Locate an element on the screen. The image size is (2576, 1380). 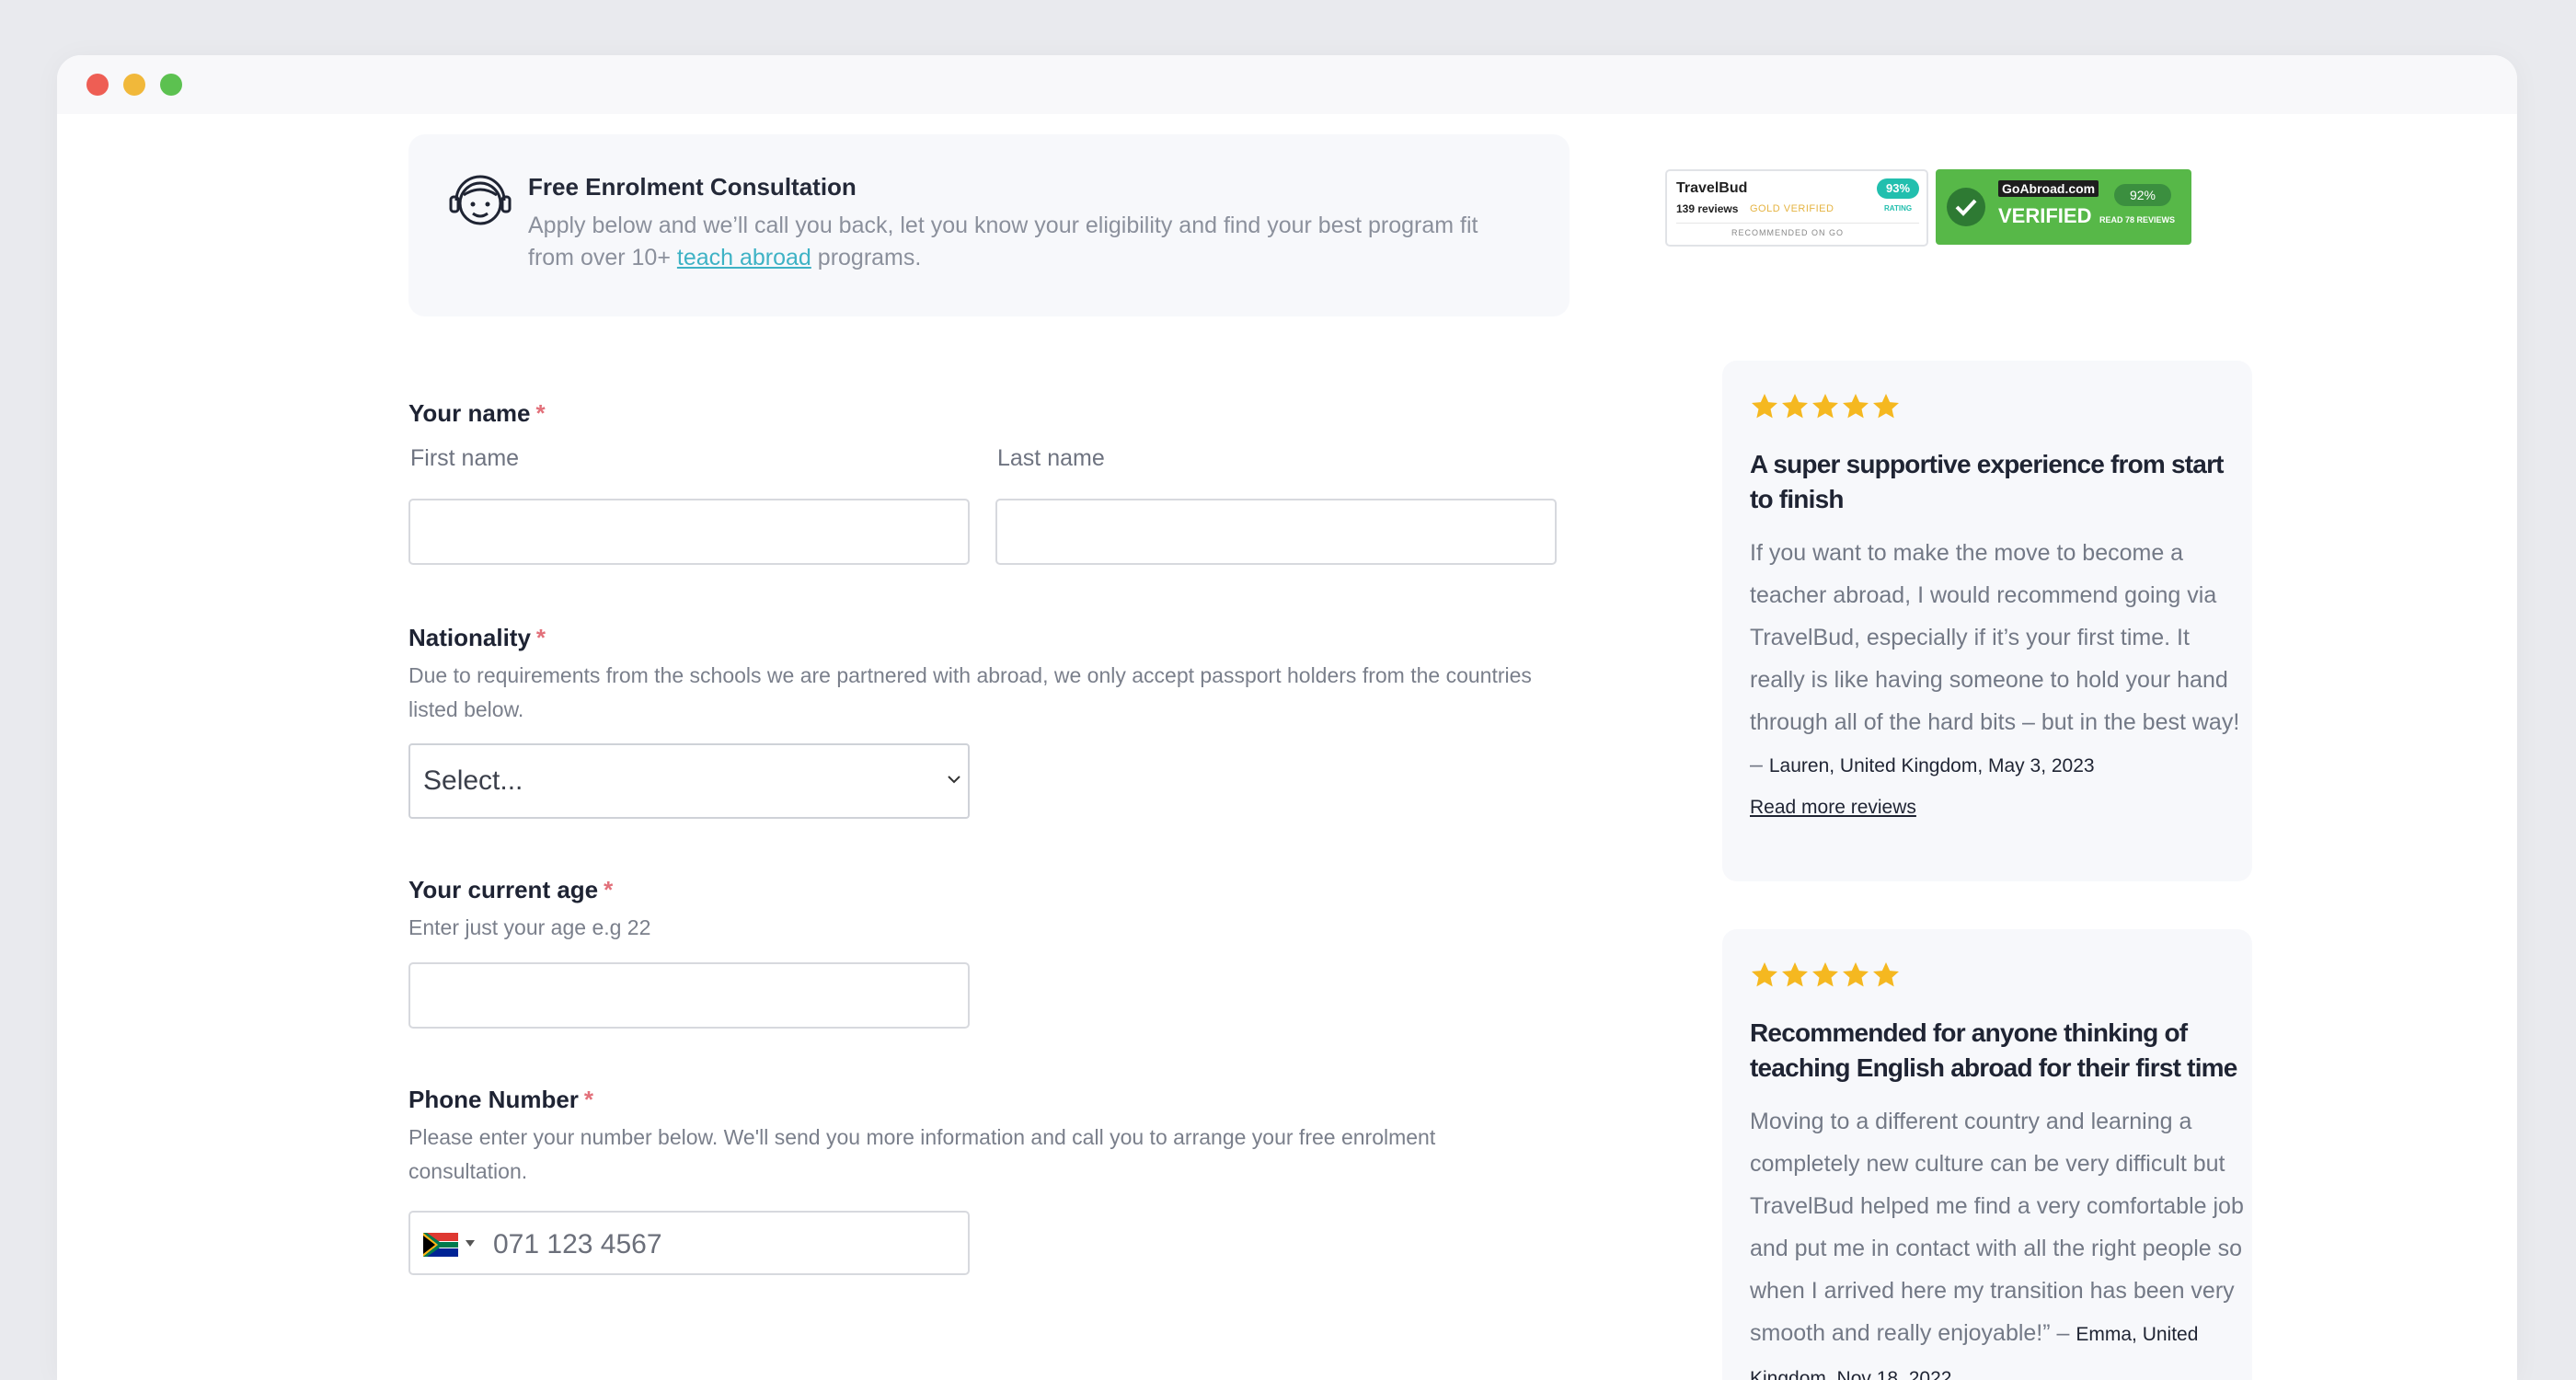
nationality-label: Nationality * is located at coordinates (477, 638).